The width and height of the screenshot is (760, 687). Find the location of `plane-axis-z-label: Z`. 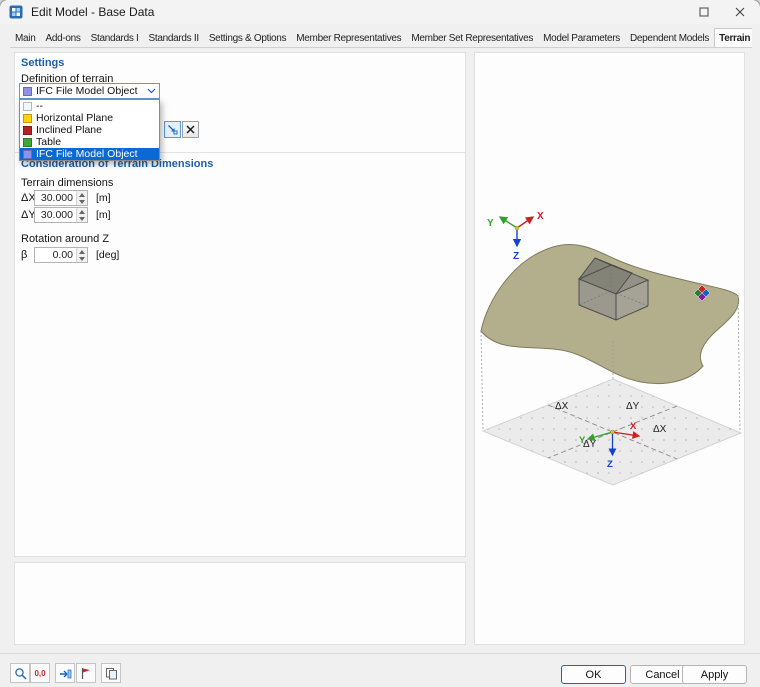

plane-axis-z-label: Z is located at coordinates (610, 464).